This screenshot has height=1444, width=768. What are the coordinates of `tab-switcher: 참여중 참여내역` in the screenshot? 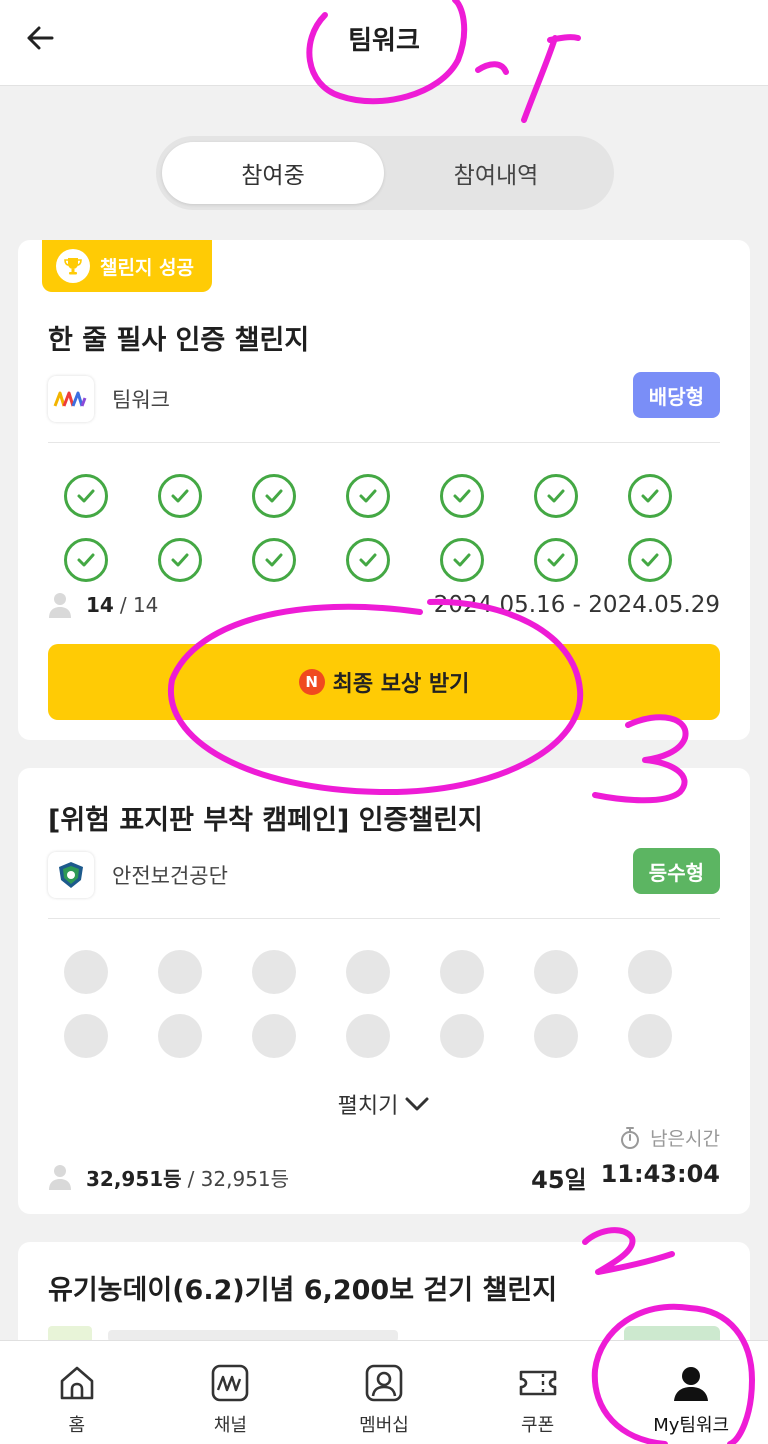 It's located at (385, 173).